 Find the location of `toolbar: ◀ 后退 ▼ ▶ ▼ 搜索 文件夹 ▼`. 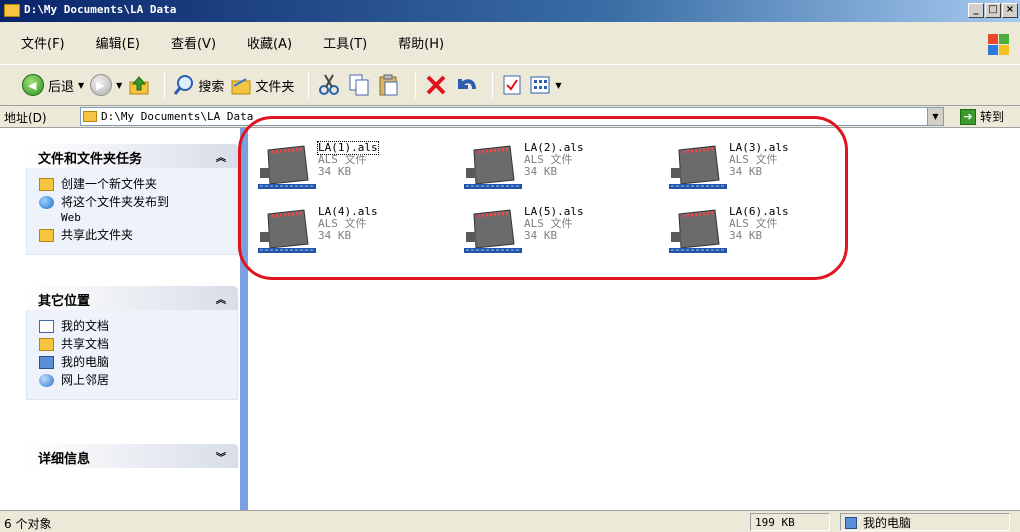

toolbar: ◀ 后退 ▼ ▶ ▼ 搜索 文件夹 ▼ is located at coordinates (510, 85).